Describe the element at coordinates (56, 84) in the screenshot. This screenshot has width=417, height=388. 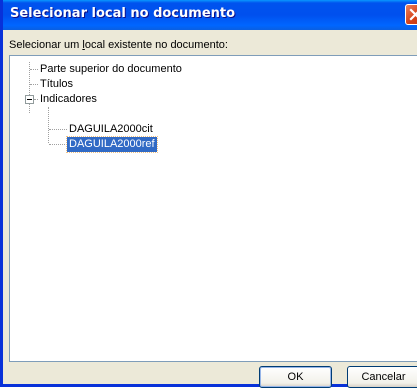
I see `tree-item-headings: Títulos` at that location.